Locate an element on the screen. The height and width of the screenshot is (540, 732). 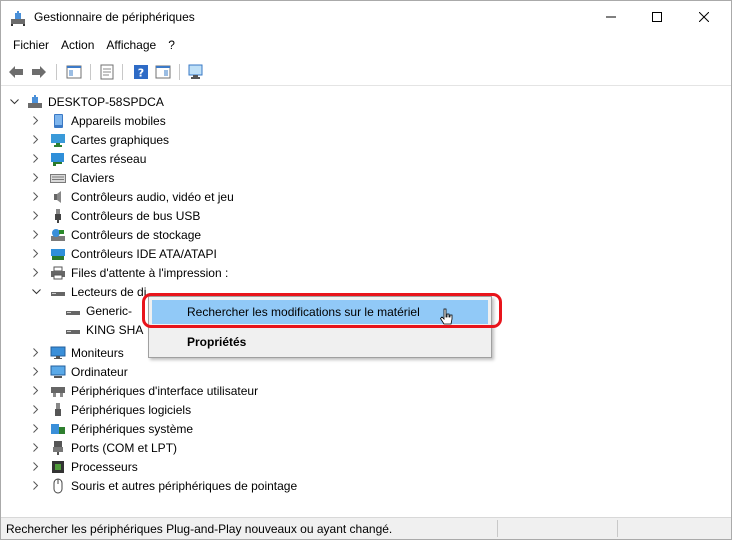
scan-hardware-icon is located at coordinates (197, 72).